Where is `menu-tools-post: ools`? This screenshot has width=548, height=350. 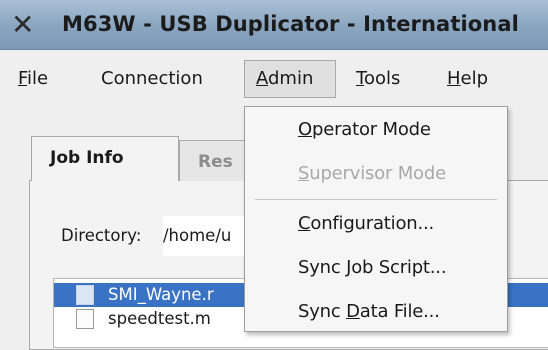
menu-tools-post: ools is located at coordinates (382, 78).